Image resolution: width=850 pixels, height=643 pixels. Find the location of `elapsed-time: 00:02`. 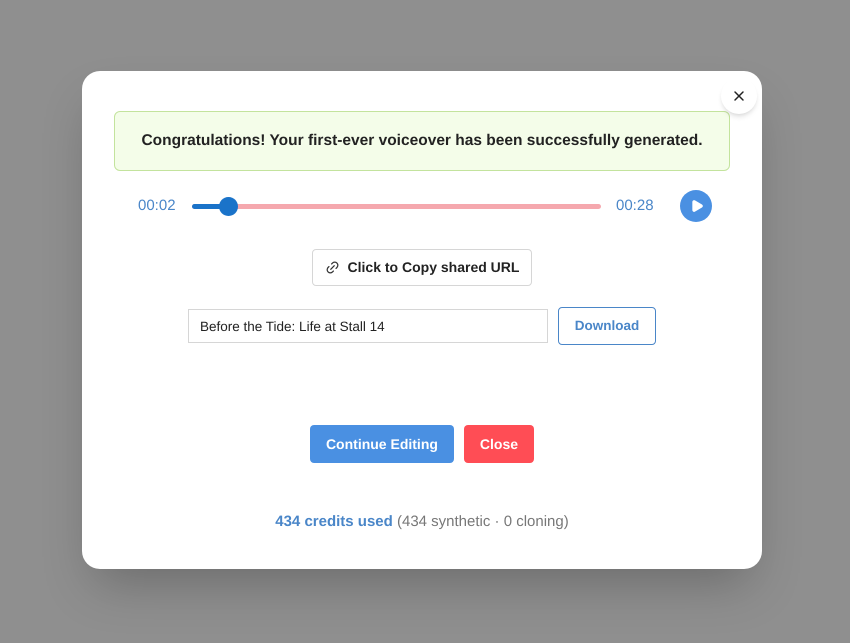

elapsed-time: 00:02 is located at coordinates (157, 206).